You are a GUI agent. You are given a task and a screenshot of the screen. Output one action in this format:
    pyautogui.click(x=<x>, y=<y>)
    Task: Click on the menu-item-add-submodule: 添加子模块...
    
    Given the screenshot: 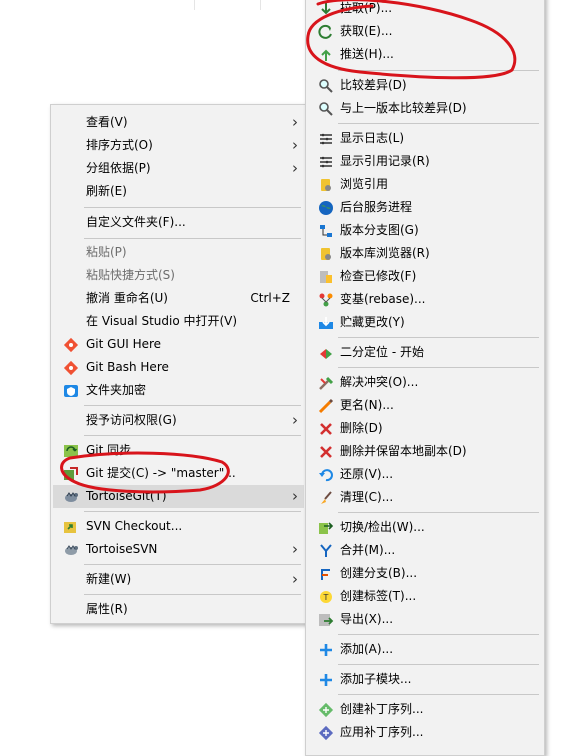 What is the action you would take?
    pyautogui.click(x=425, y=679)
    